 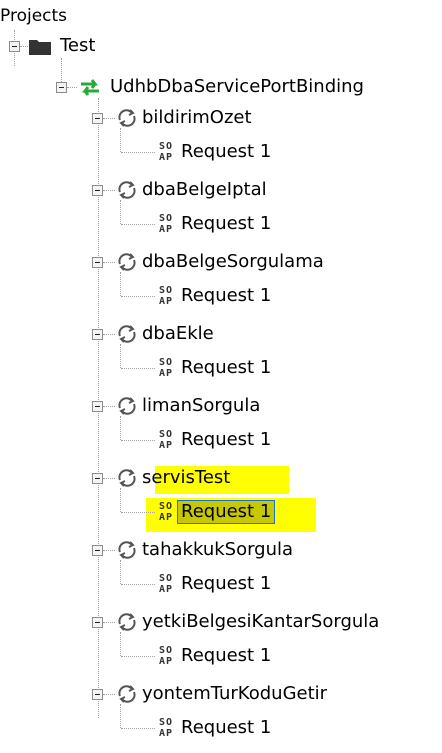 I want to click on tree-root-label: Projects, so click(x=34, y=16).